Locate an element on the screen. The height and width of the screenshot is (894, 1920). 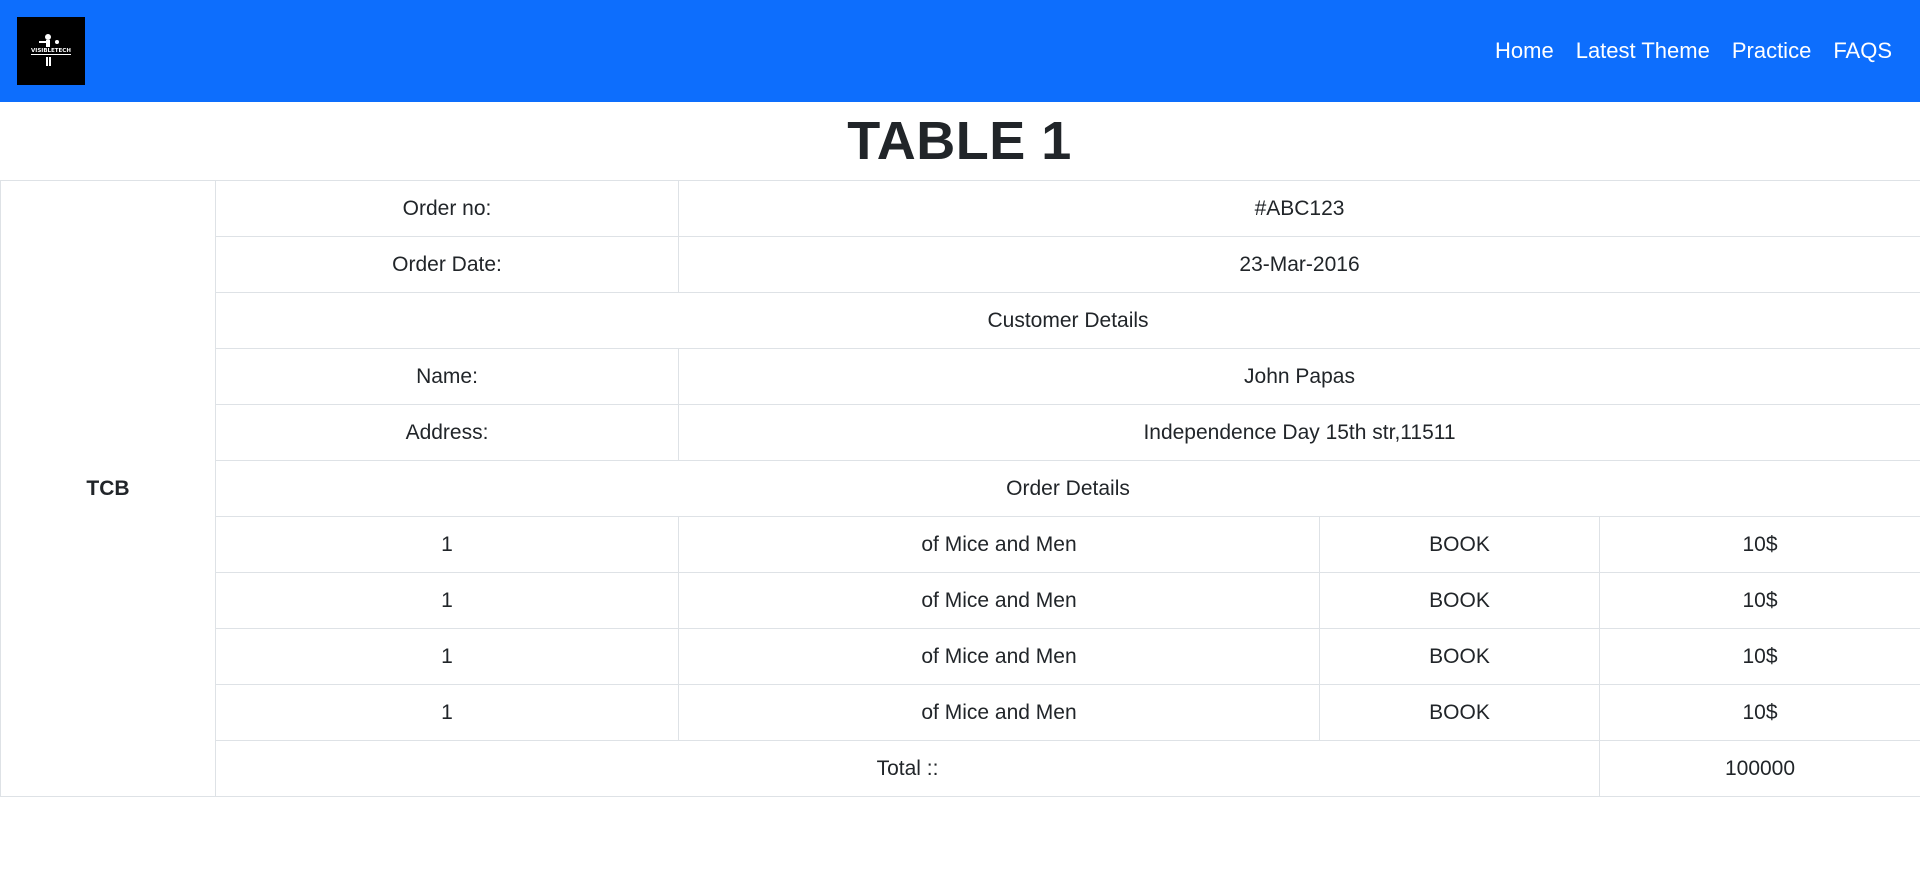
table-row-order-heading: Order Details is located at coordinates (960, 488).